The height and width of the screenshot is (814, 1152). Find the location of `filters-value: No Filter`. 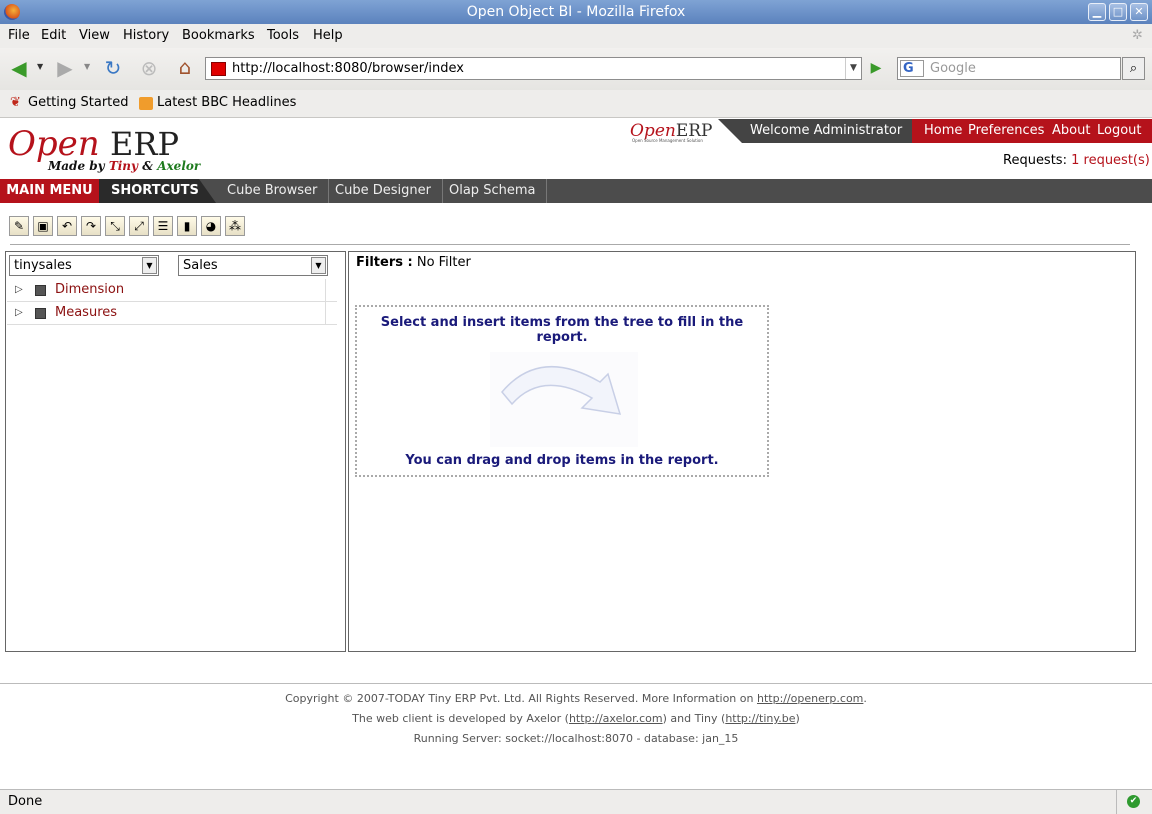

filters-value: No Filter is located at coordinates (443, 262).